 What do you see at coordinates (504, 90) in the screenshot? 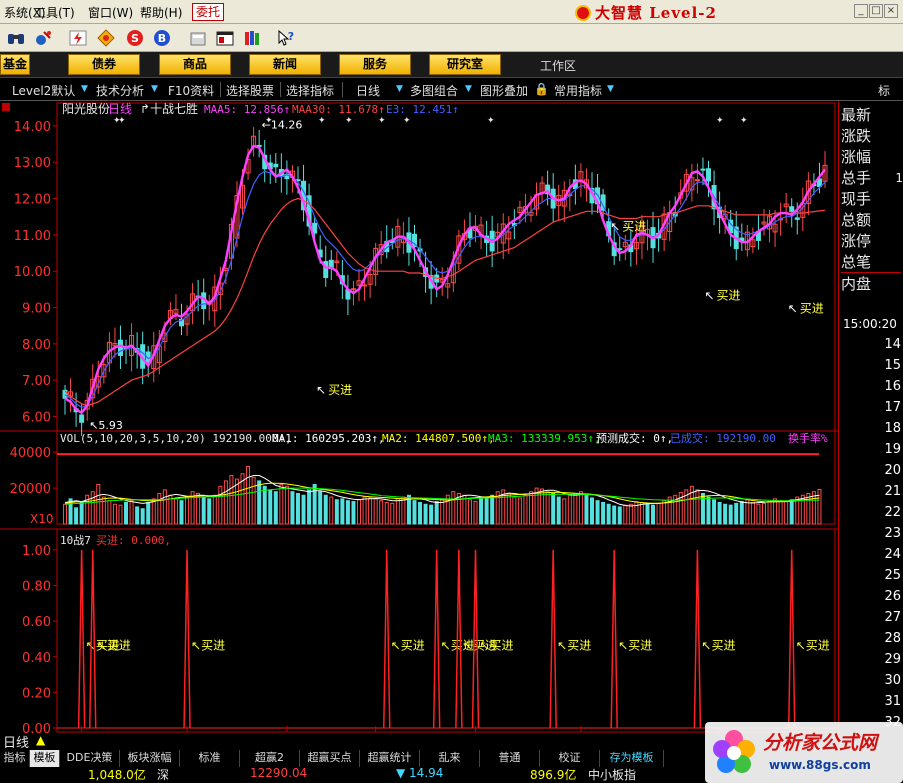
I see `fn-overlay: 图形叠加` at bounding box center [504, 90].